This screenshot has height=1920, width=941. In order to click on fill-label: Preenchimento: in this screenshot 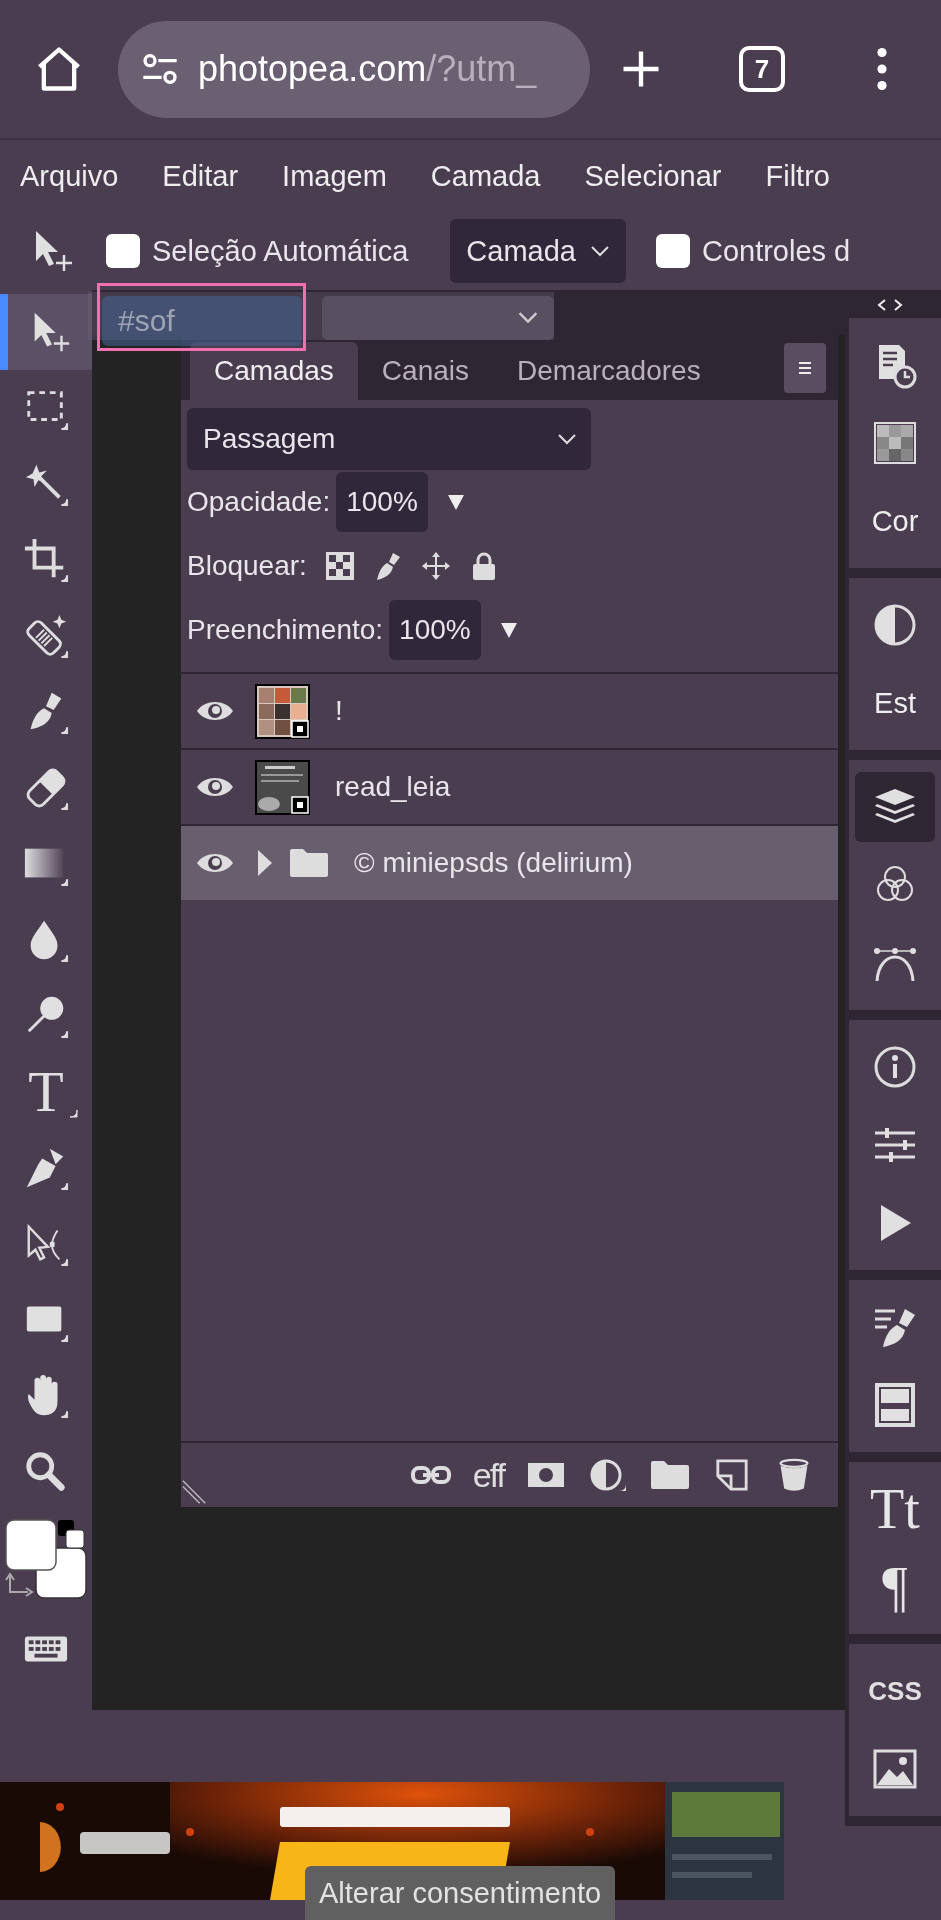, I will do `click(285, 630)`.